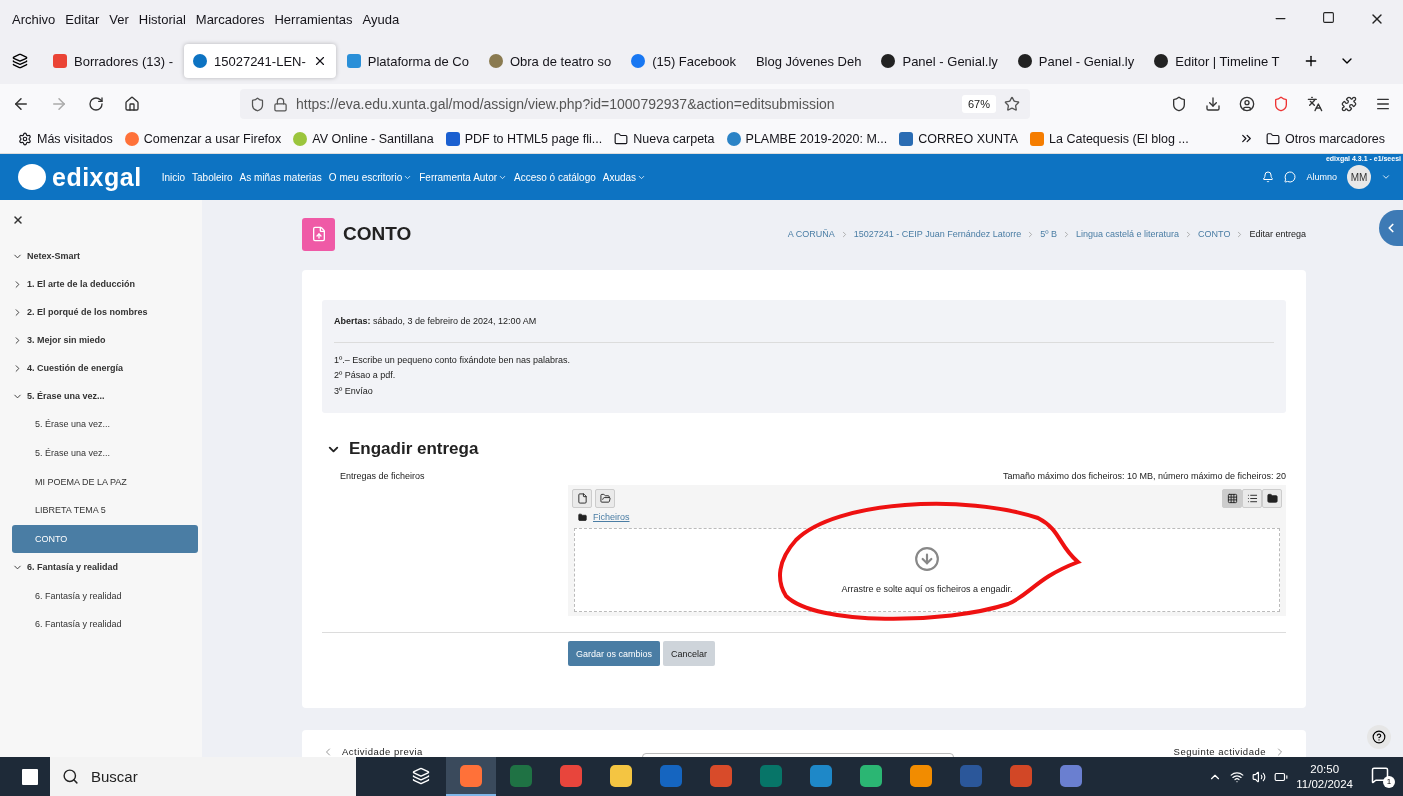 The width and height of the screenshot is (1403, 796). I want to click on folder-link: Ficheiros, so click(611, 517).